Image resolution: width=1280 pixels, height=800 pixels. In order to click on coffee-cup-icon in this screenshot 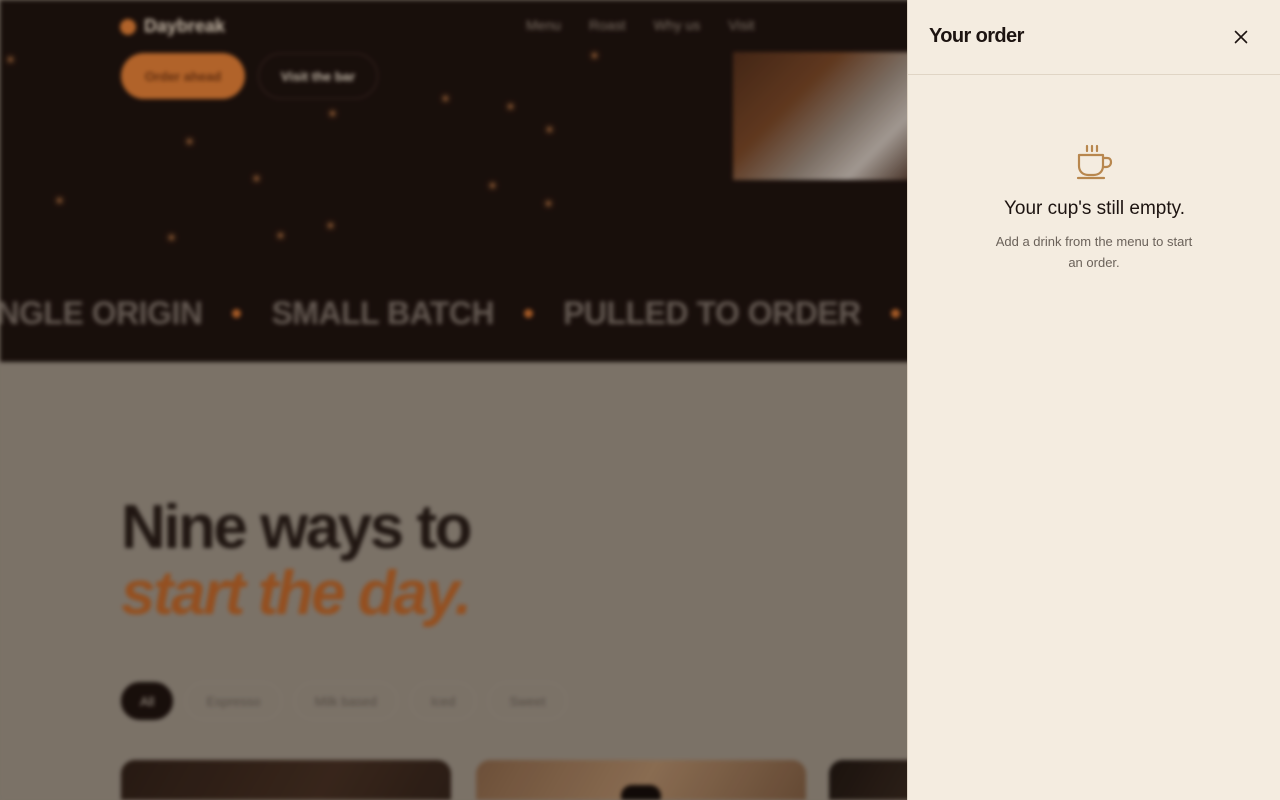, I will do `click(1094, 162)`.